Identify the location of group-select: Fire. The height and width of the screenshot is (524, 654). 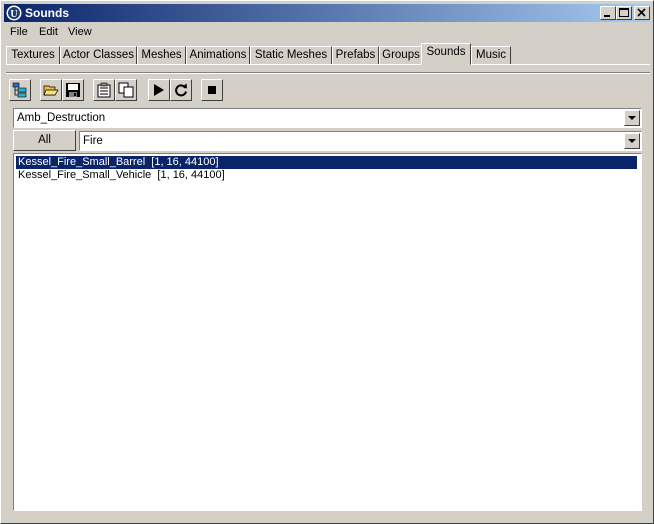
(360, 141).